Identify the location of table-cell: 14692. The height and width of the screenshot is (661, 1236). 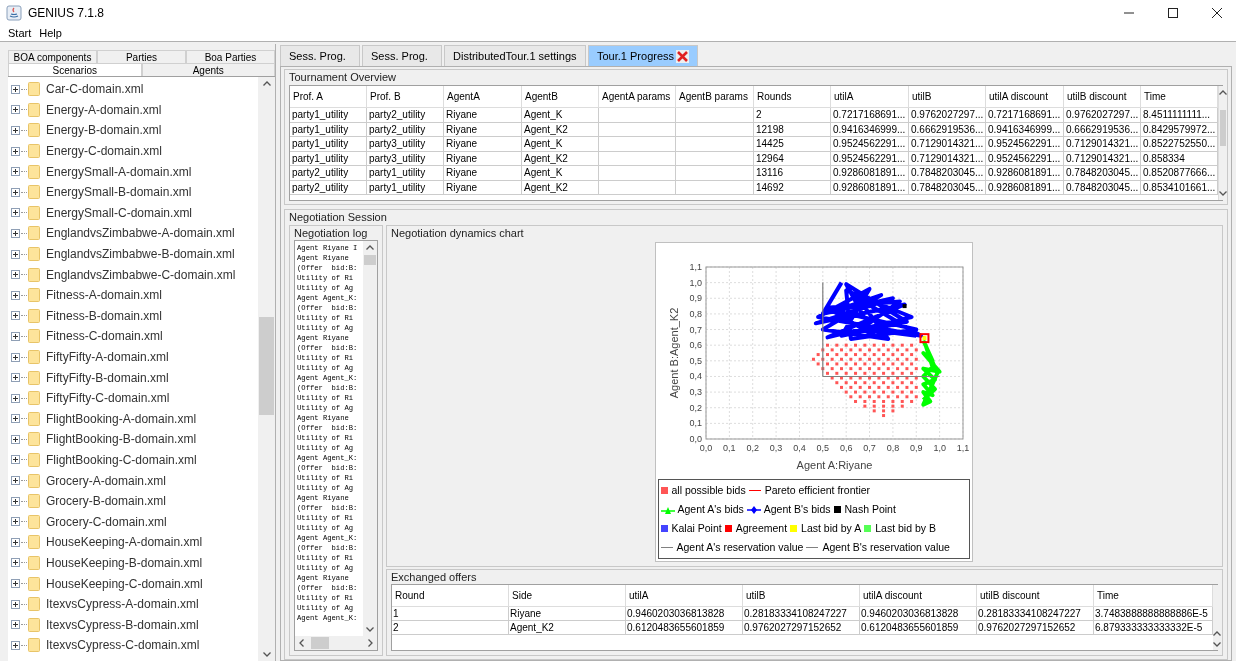
(792, 187).